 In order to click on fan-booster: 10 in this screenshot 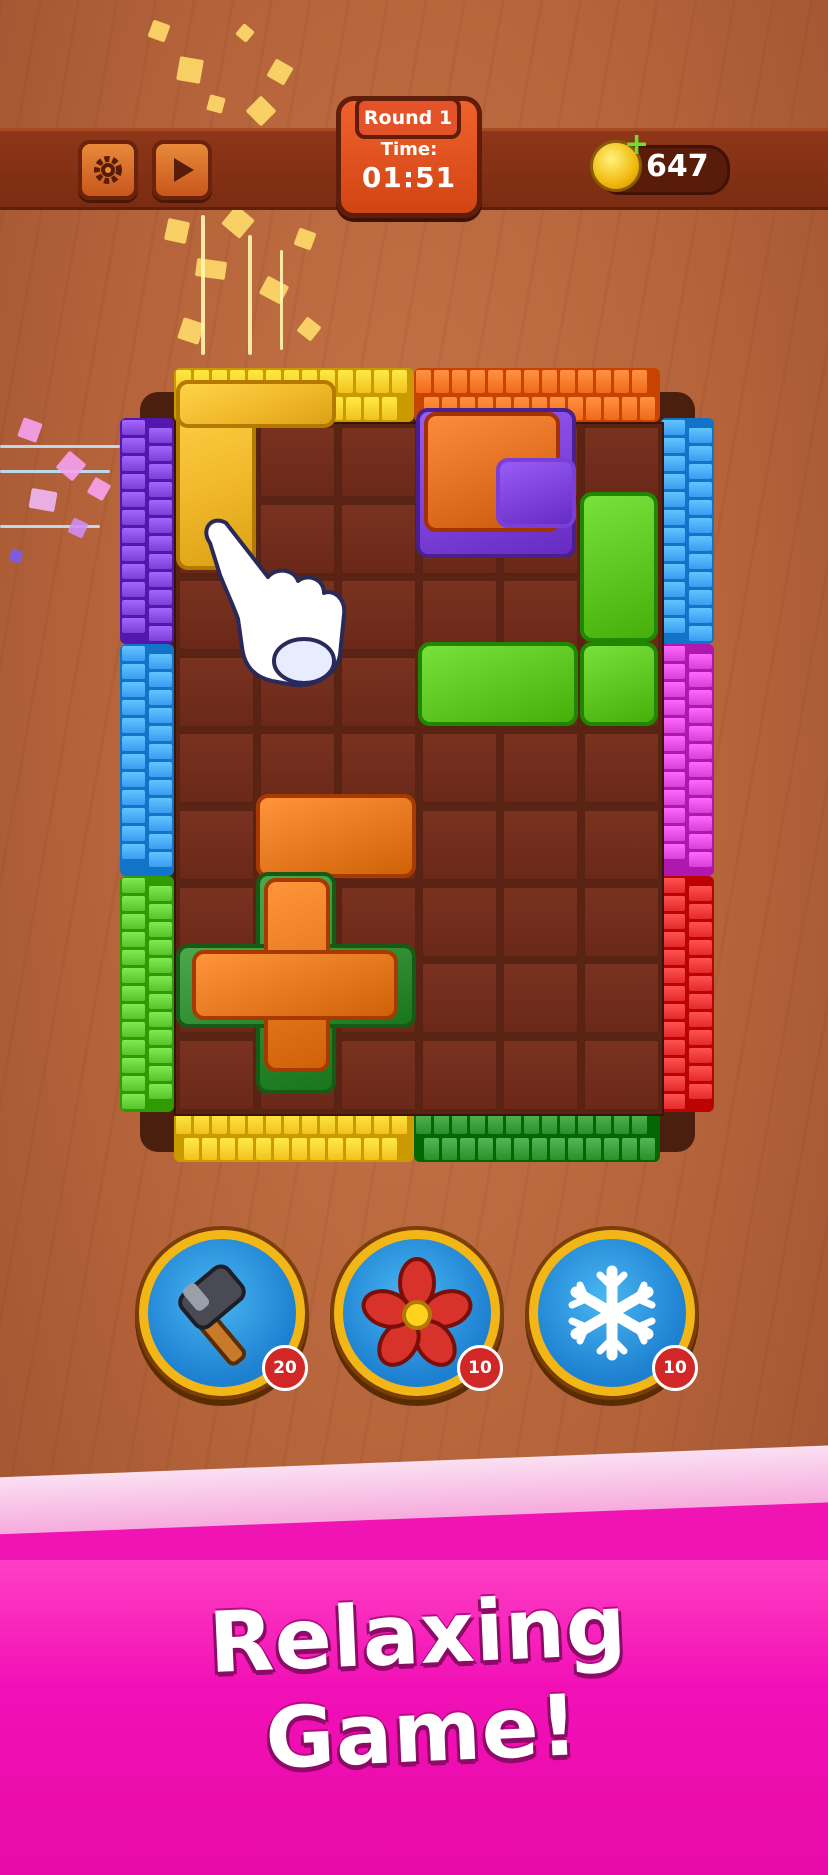, I will do `click(418, 1313)`.